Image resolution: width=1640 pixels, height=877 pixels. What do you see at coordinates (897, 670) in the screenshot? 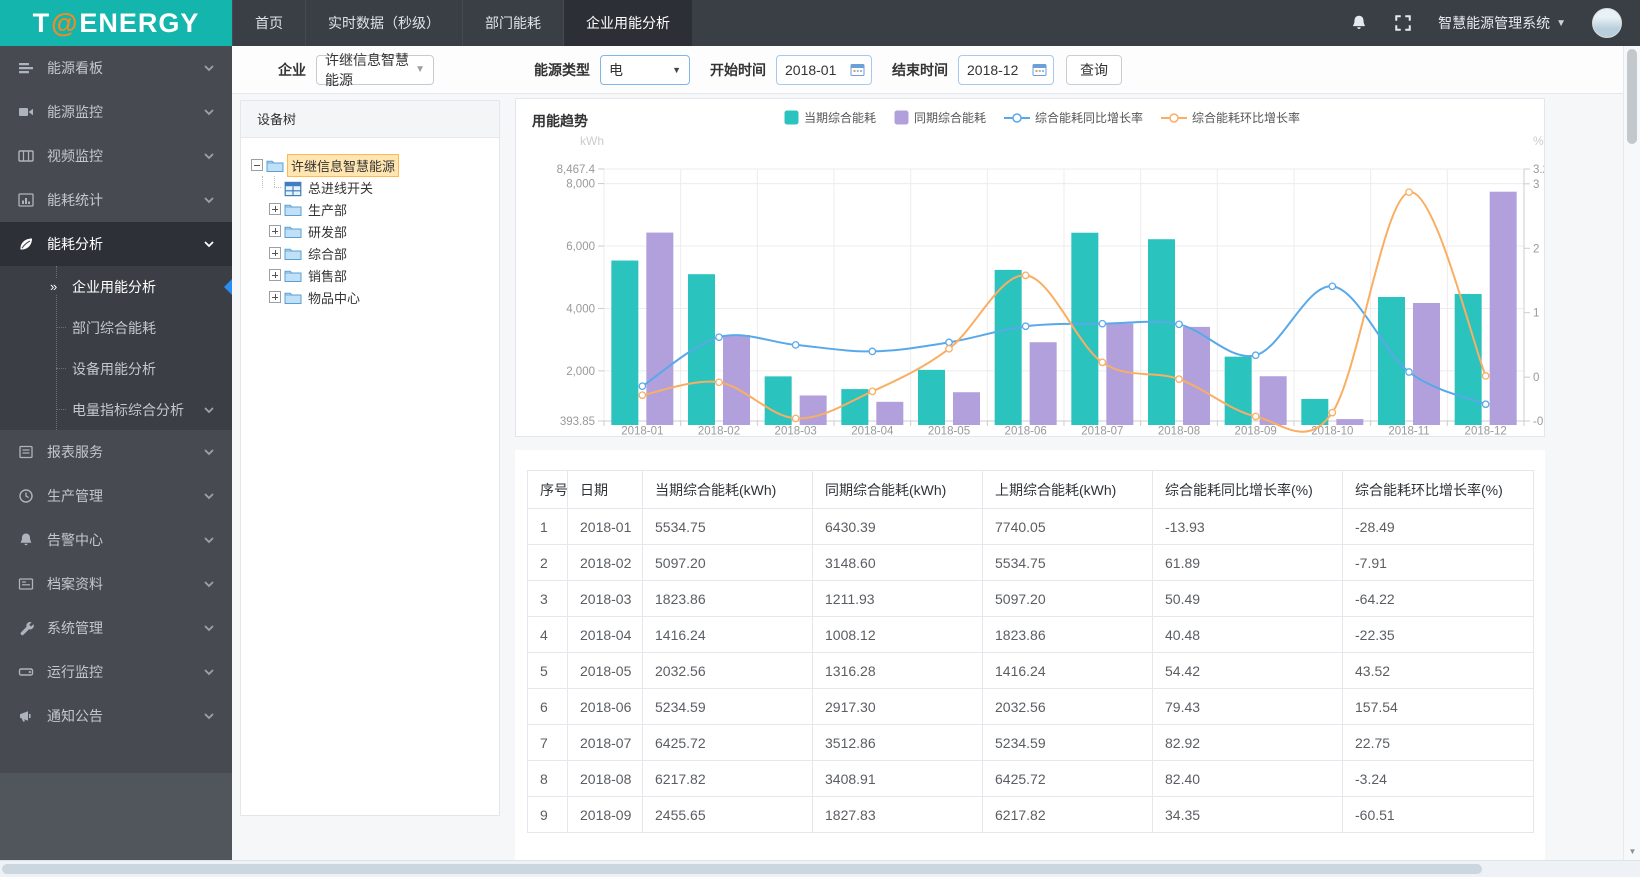
I see `table-cell: 1316.28` at bounding box center [897, 670].